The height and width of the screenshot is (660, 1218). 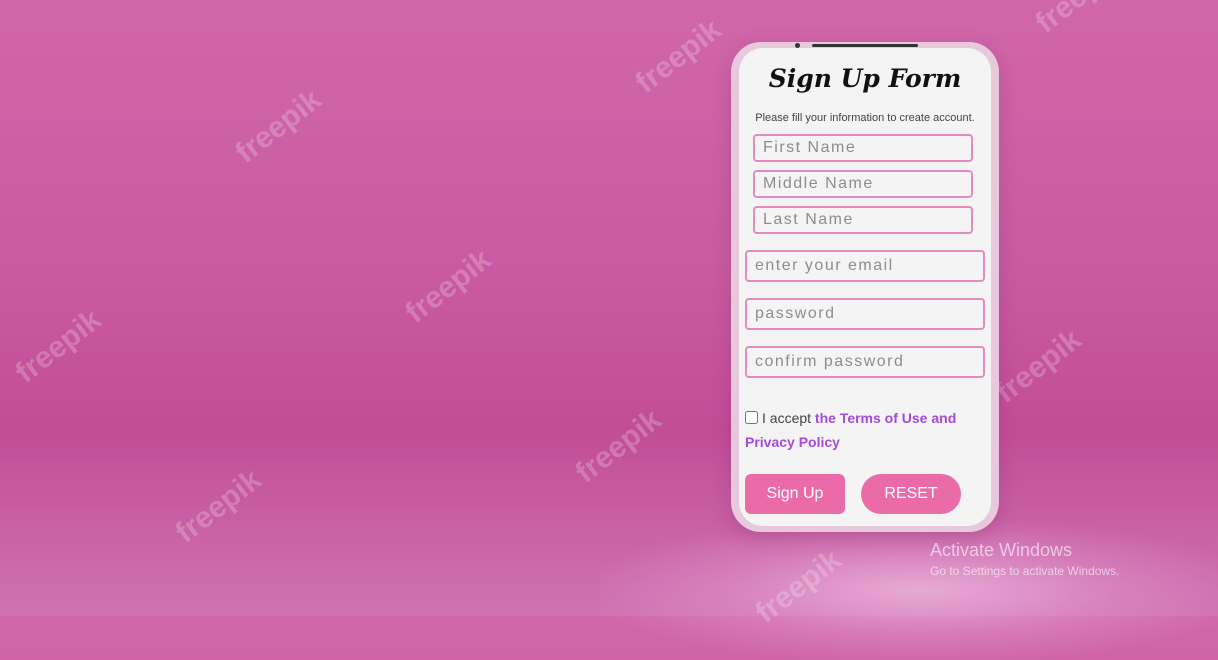 What do you see at coordinates (795, 494) in the screenshot?
I see `signup-button: Sign Up` at bounding box center [795, 494].